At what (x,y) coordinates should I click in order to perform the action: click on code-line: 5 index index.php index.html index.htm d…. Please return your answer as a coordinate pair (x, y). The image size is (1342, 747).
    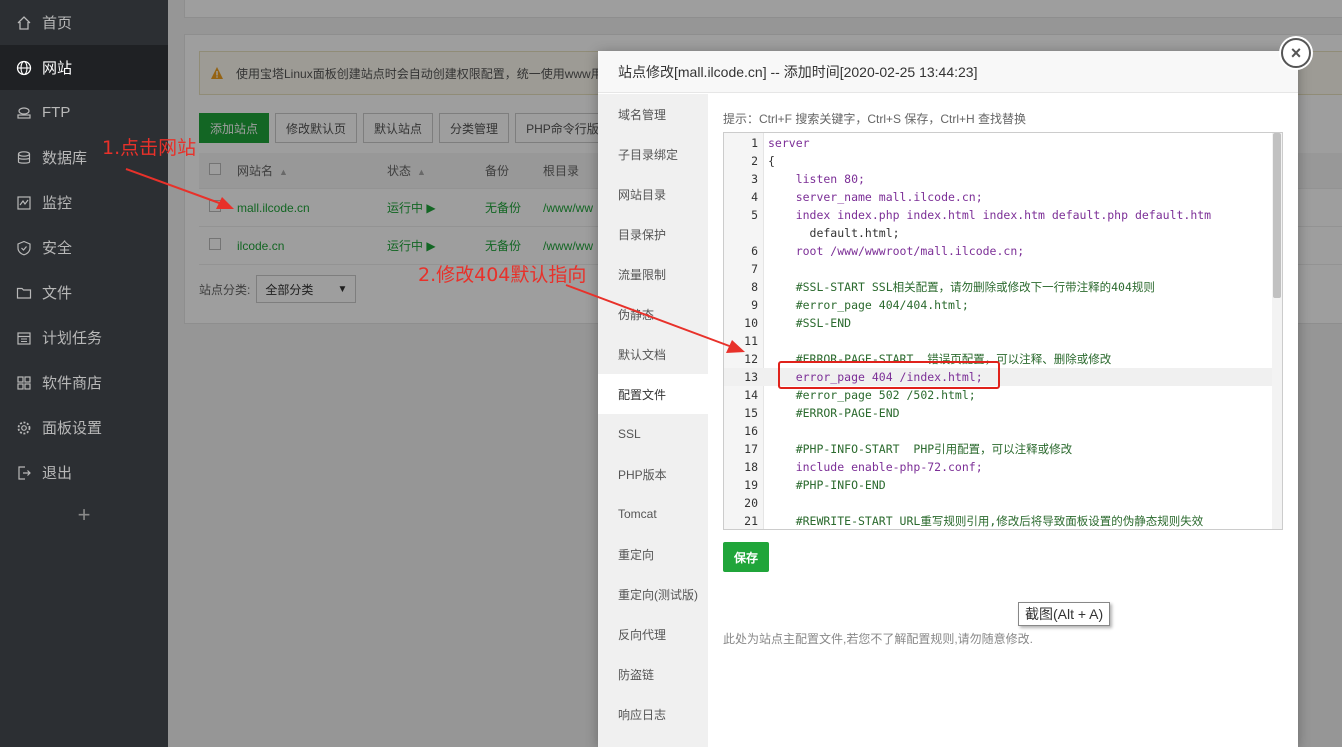
    Looking at the image, I should click on (998, 215).